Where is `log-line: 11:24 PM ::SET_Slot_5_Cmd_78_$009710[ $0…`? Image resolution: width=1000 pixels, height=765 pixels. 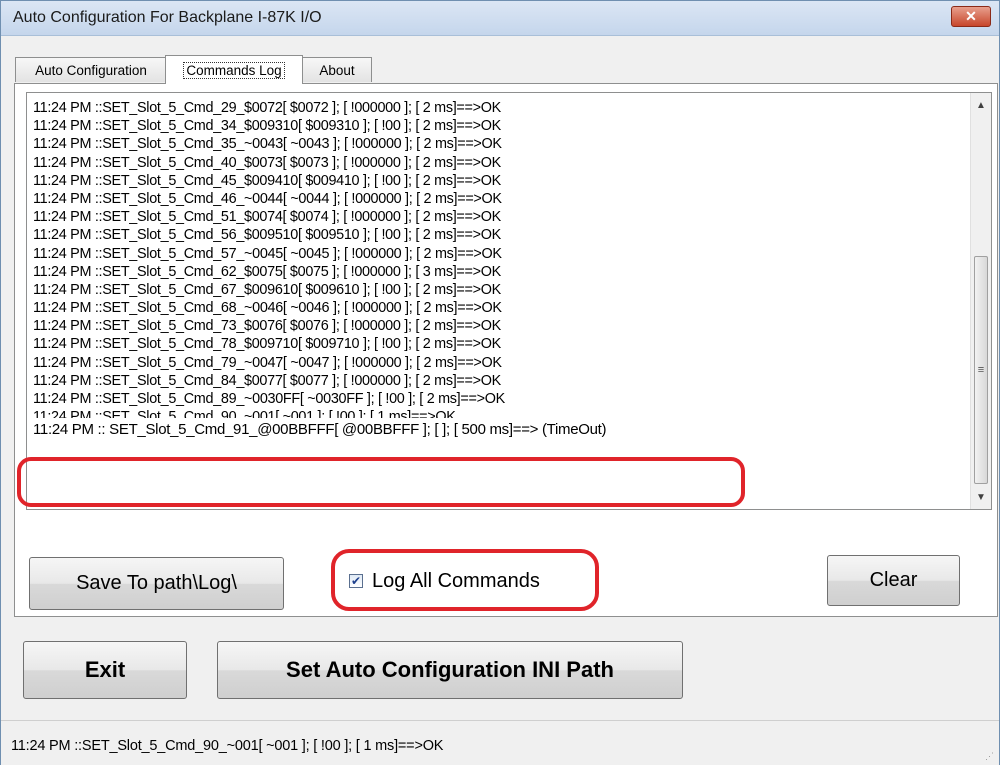
log-line: 11:24 PM ::SET_Slot_5_Cmd_78_$009710[ $0… is located at coordinates (493, 344).